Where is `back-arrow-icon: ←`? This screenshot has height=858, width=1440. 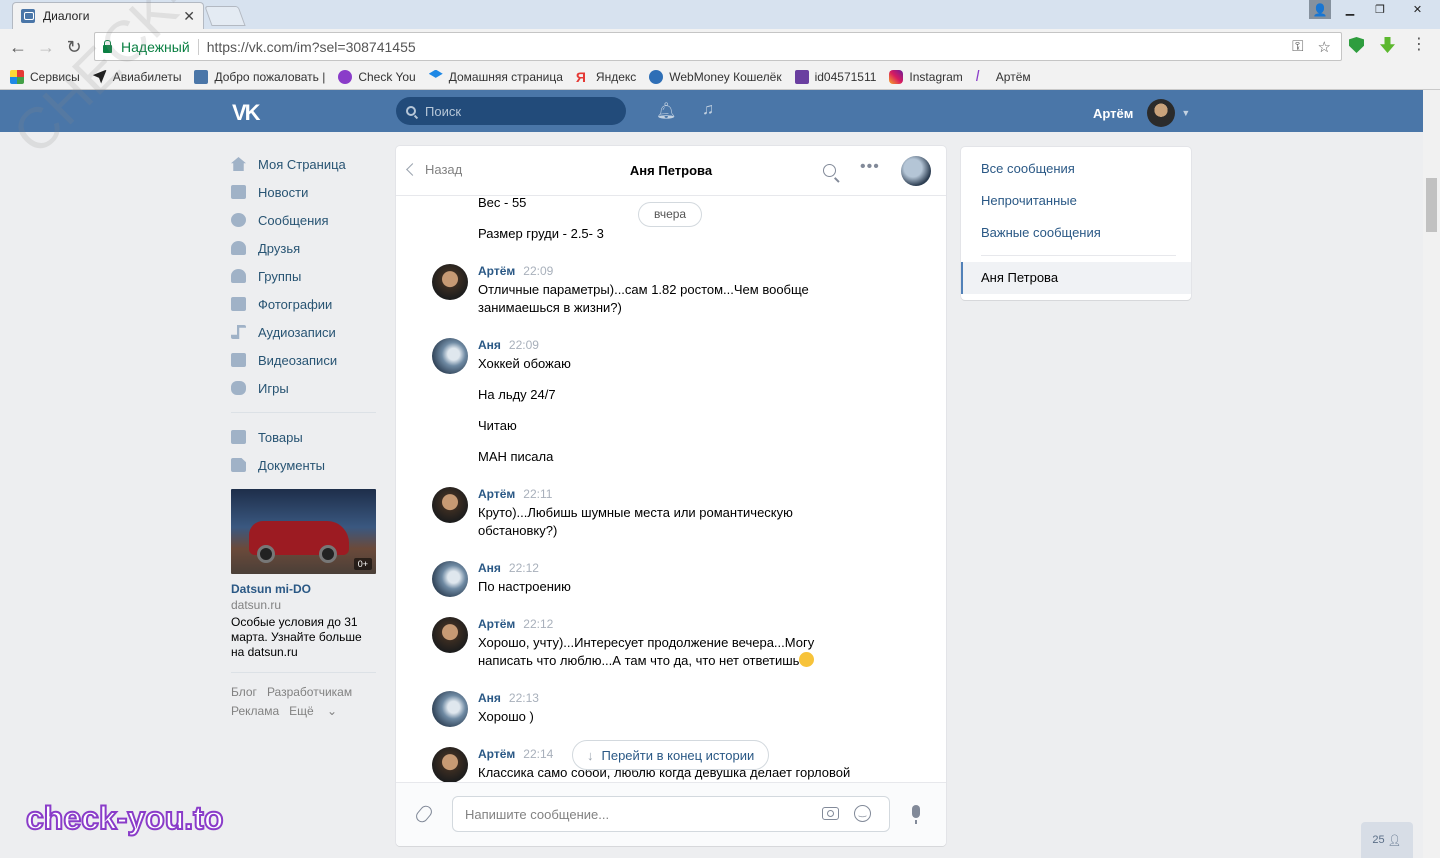 back-arrow-icon: ← is located at coordinates (18, 47).